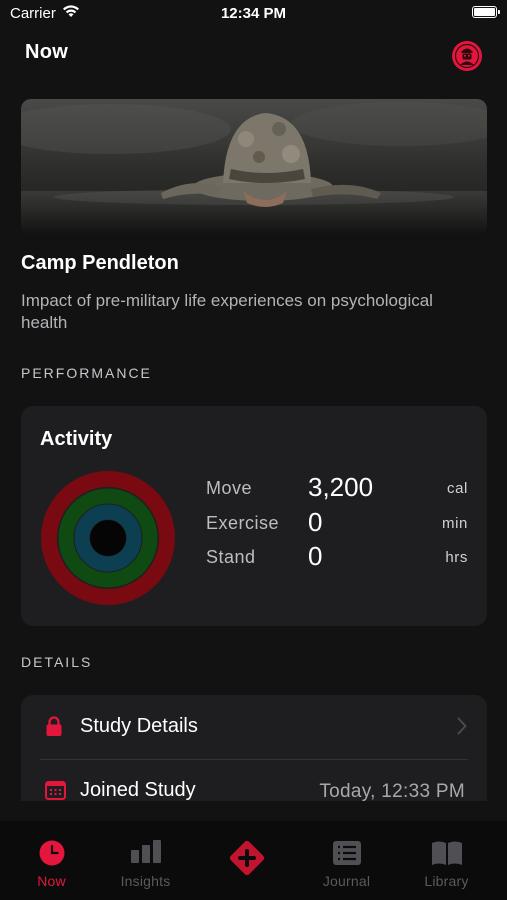  I want to click on stat-label: Stand, so click(231, 557).